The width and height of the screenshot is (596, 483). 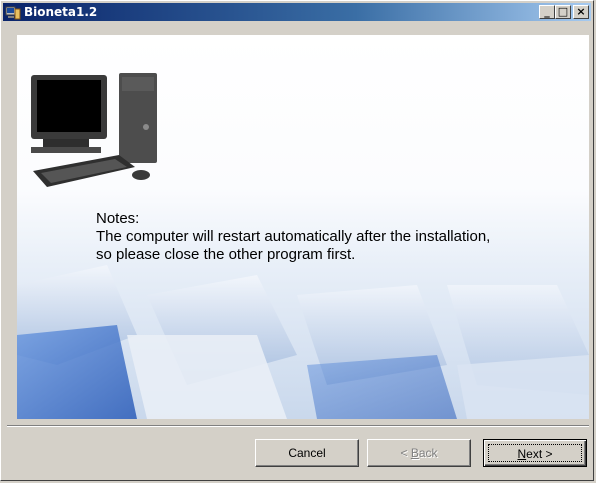 I want to click on back-button: < Back, so click(x=419, y=453).